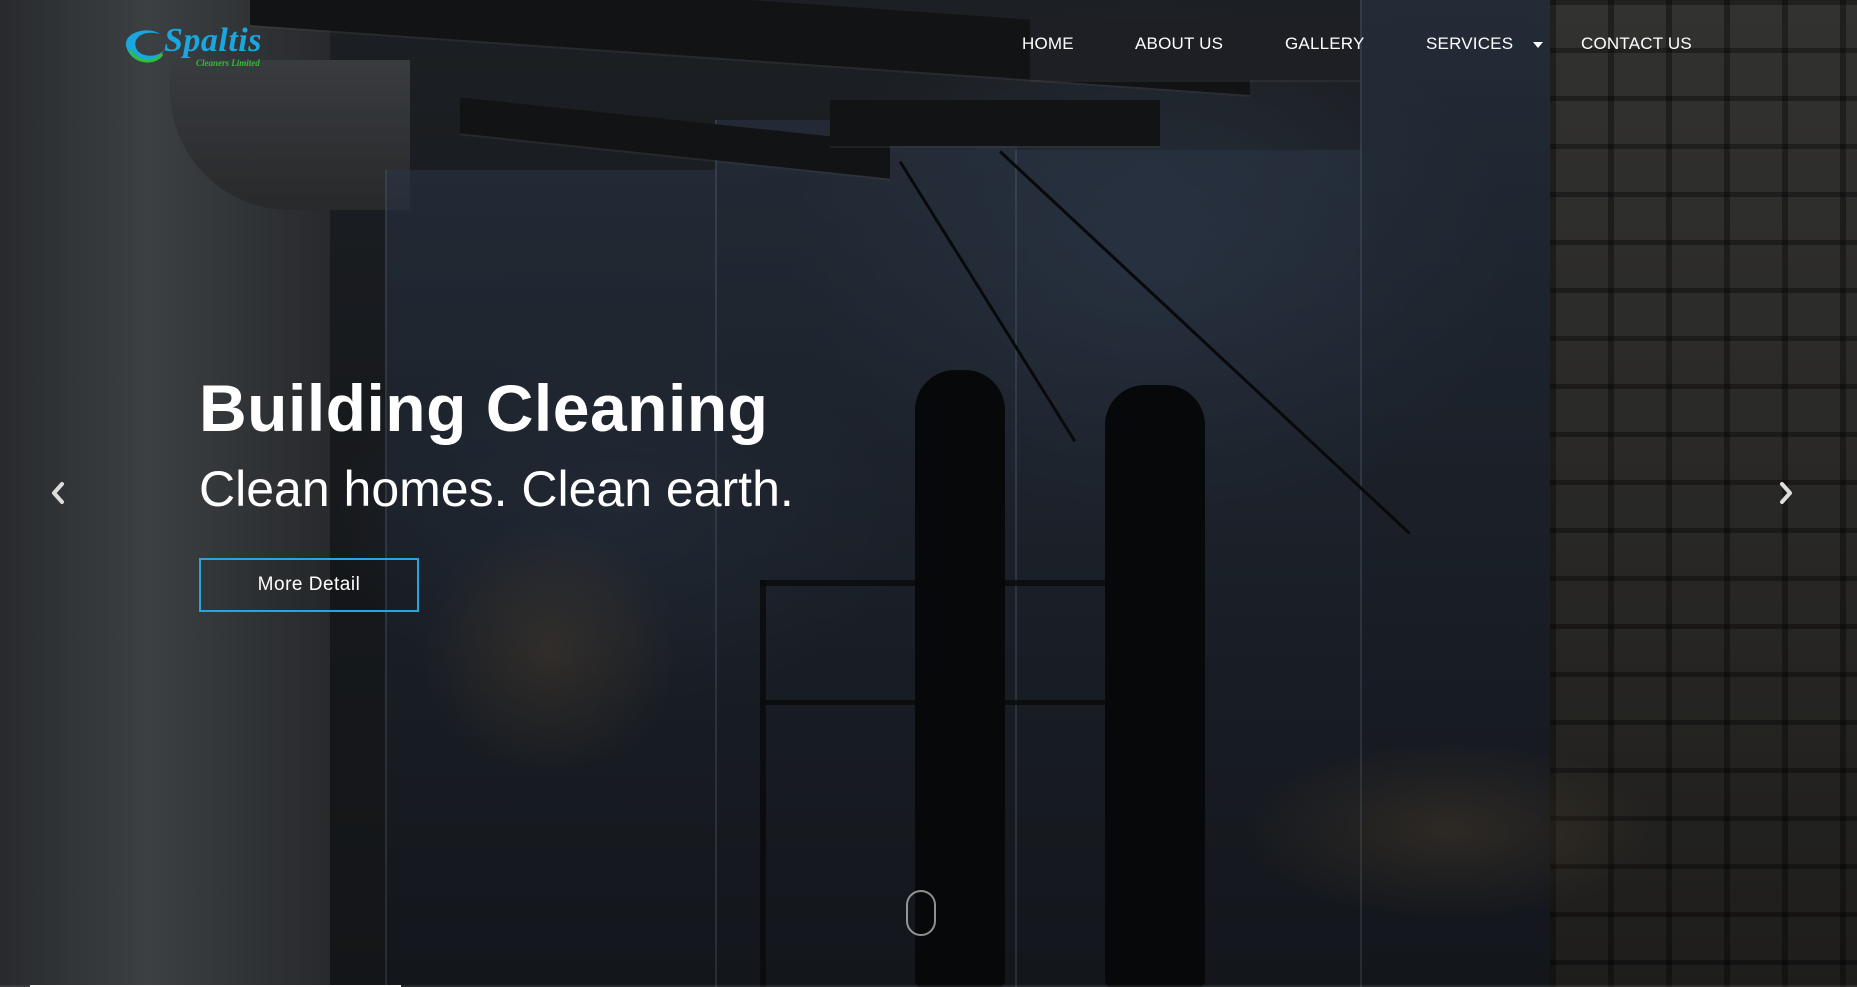 Image resolution: width=1857 pixels, height=987 pixels. What do you see at coordinates (1538, 45) in the screenshot?
I see `services-dropdown-caret-icon` at bounding box center [1538, 45].